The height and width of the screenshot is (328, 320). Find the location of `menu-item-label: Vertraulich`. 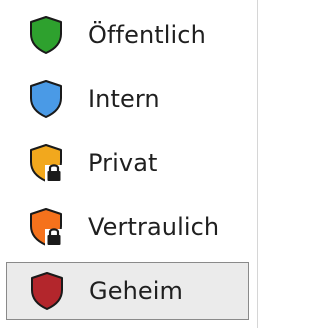

menu-item-label: Vertraulich is located at coordinates (154, 227).